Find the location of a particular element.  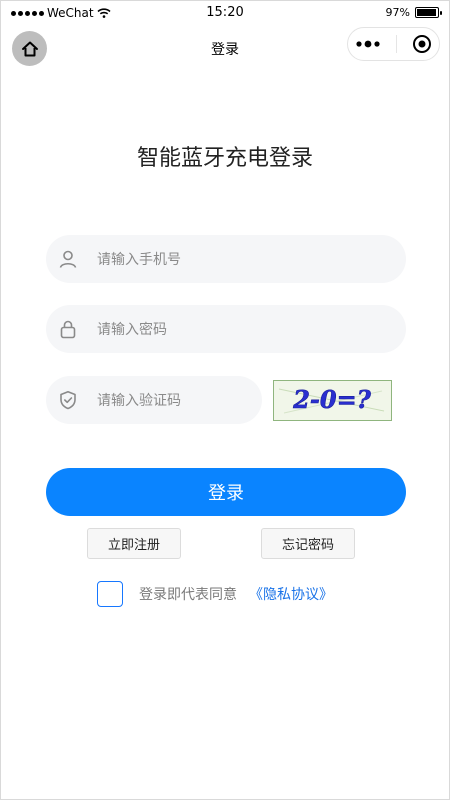

captcha-field is located at coordinates (154, 400).